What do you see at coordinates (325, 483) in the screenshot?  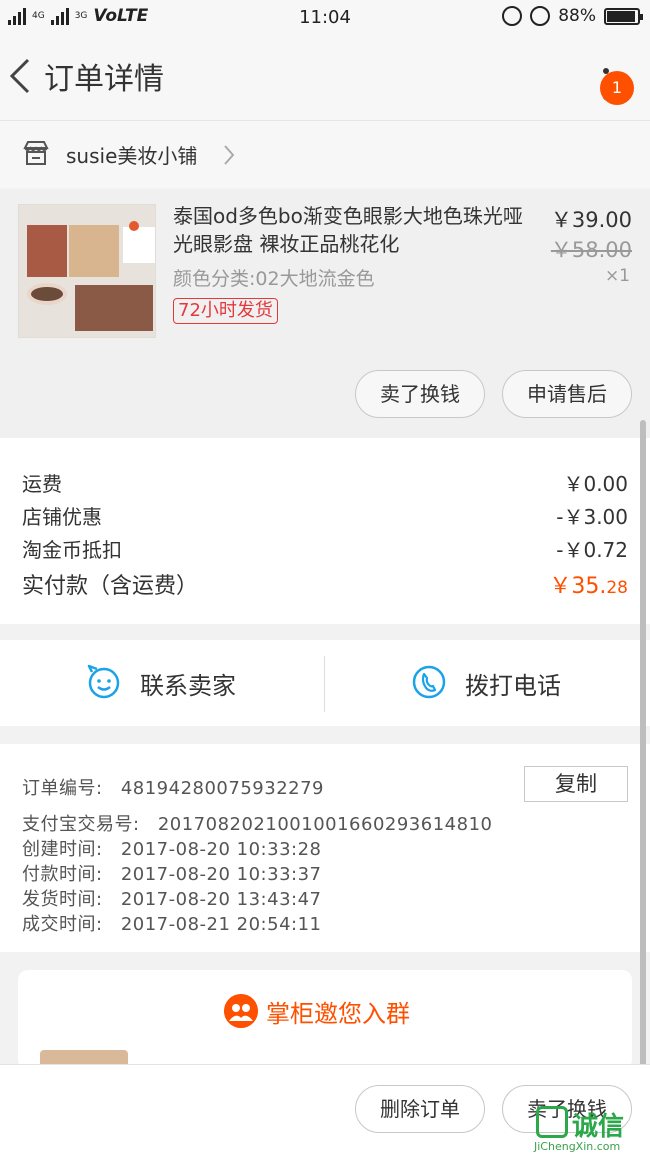 I see `shipping-fee-row: 运费 ￥0.00` at bounding box center [325, 483].